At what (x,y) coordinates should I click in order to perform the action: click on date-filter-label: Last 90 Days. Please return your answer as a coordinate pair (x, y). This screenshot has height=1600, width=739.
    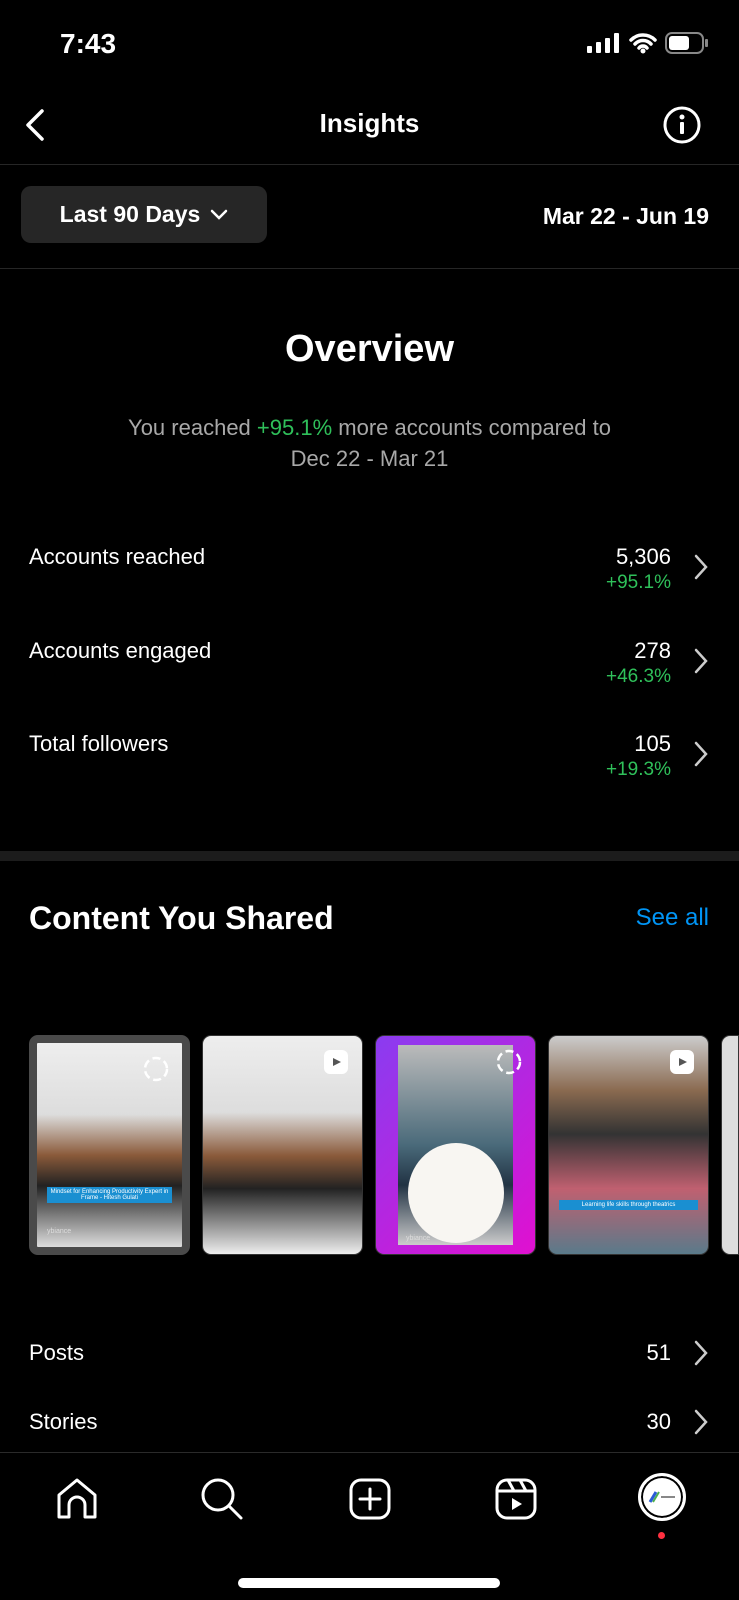
    Looking at the image, I should click on (130, 214).